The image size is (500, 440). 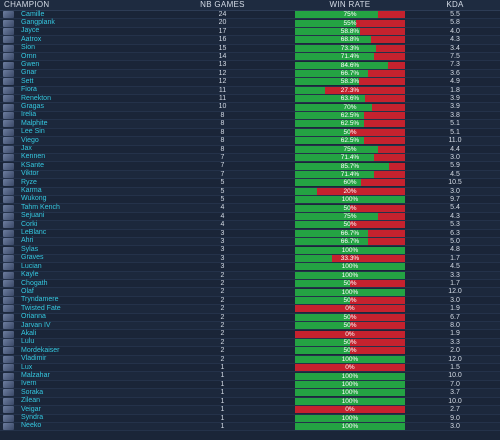 I want to click on table-row: Zilean 1 100% 10.0, so click(x=250, y=402).